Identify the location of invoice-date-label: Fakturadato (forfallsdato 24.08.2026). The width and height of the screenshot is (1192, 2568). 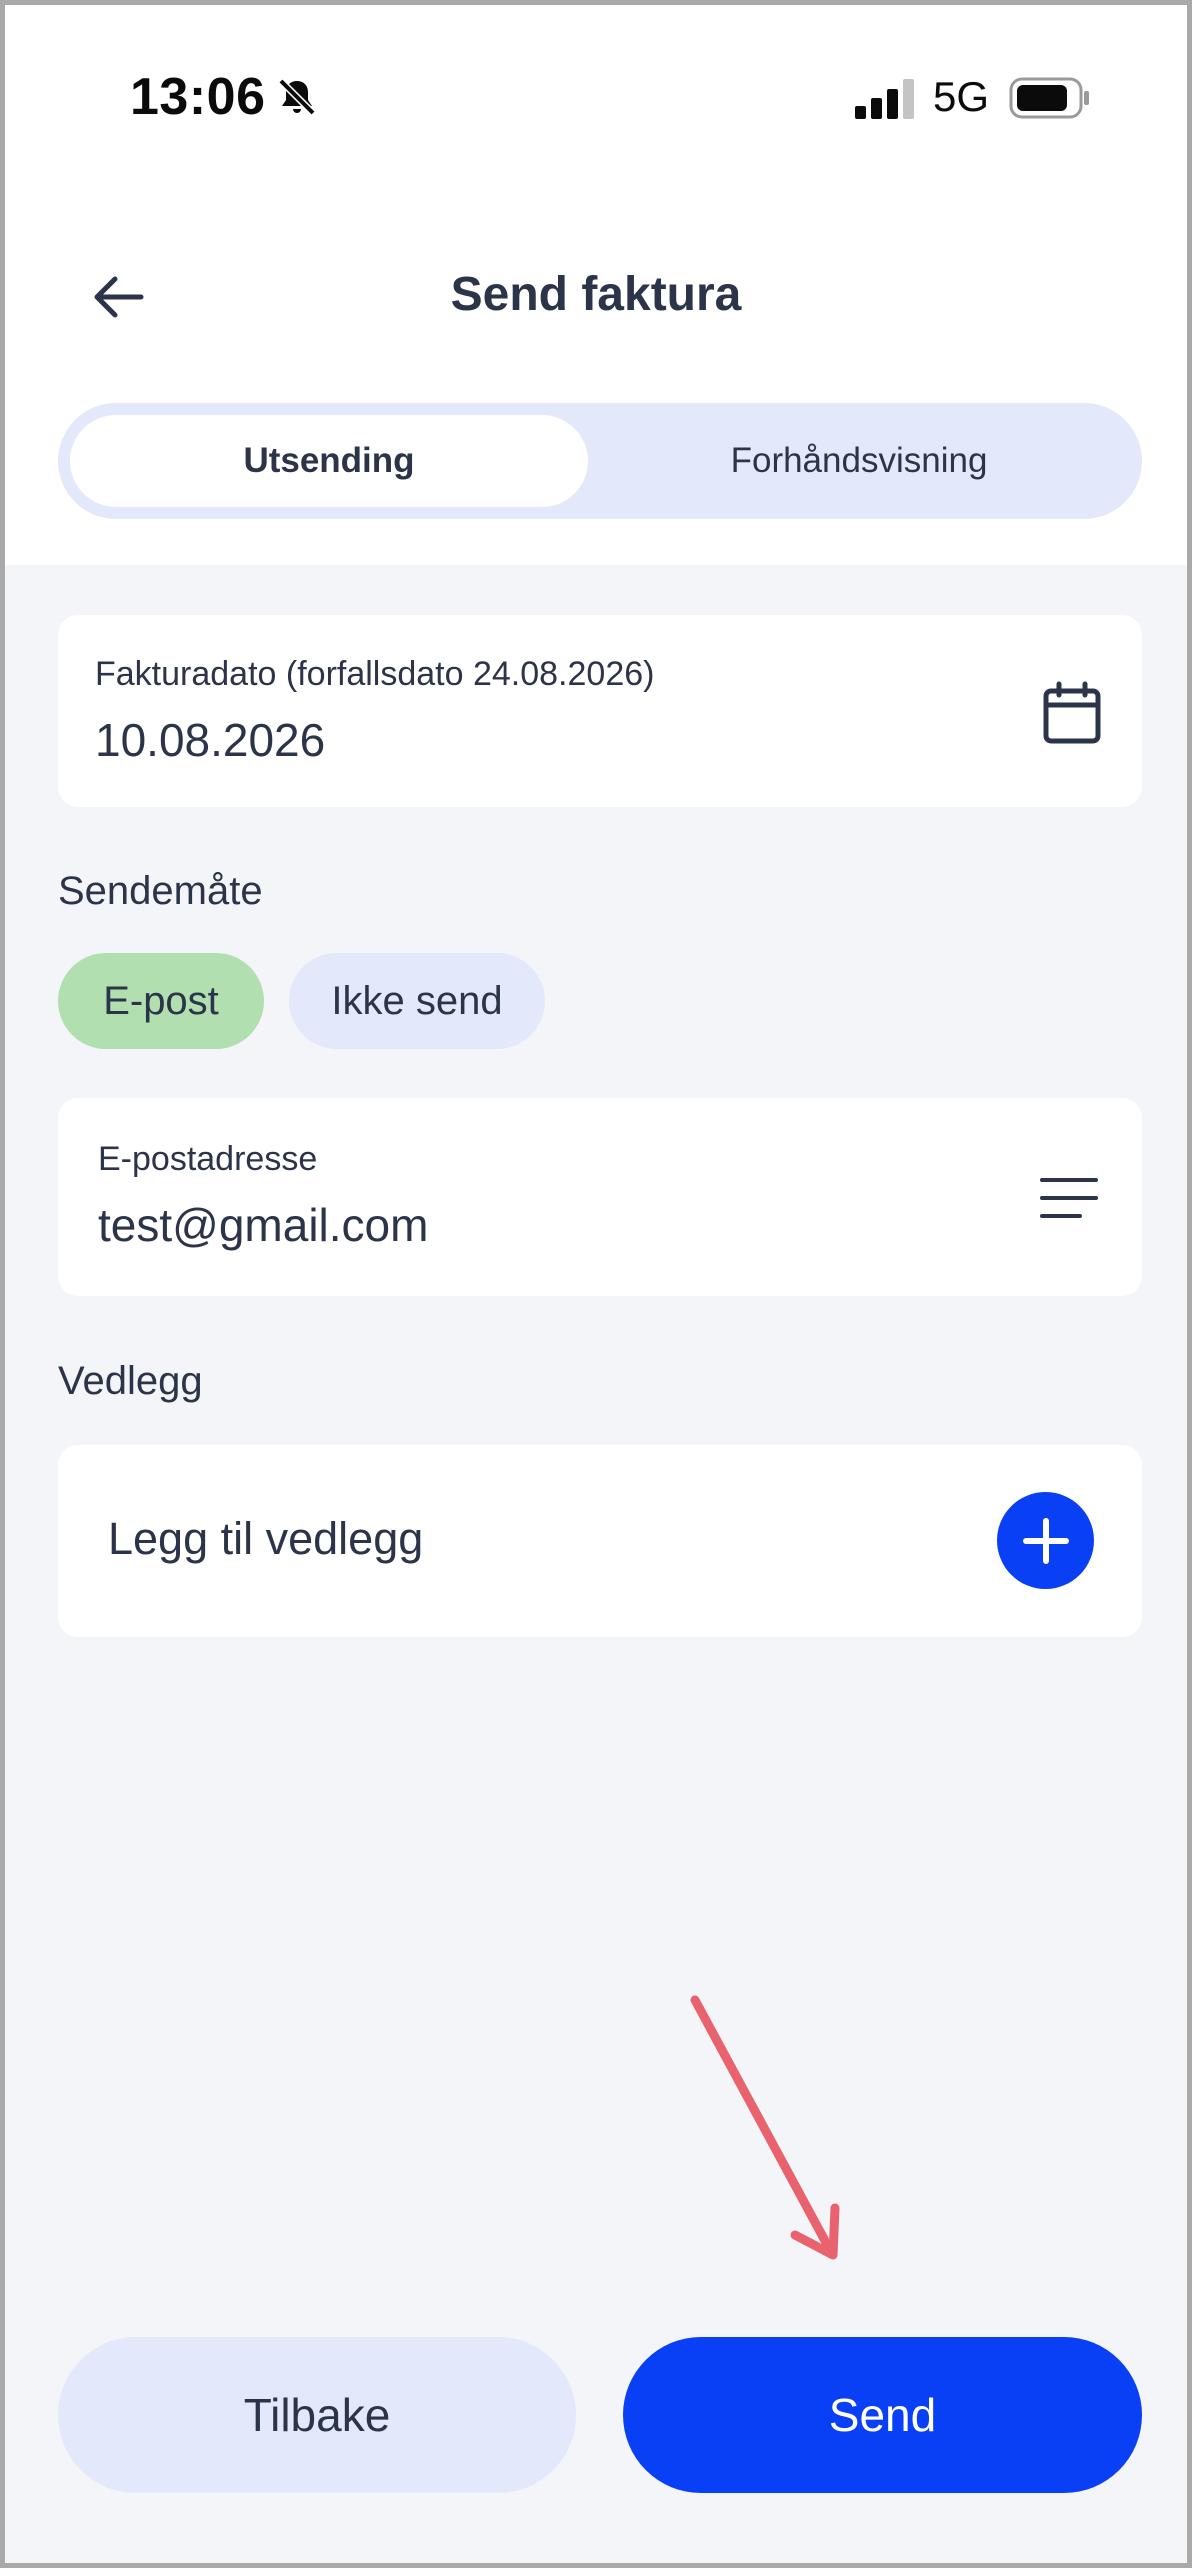
(375, 674).